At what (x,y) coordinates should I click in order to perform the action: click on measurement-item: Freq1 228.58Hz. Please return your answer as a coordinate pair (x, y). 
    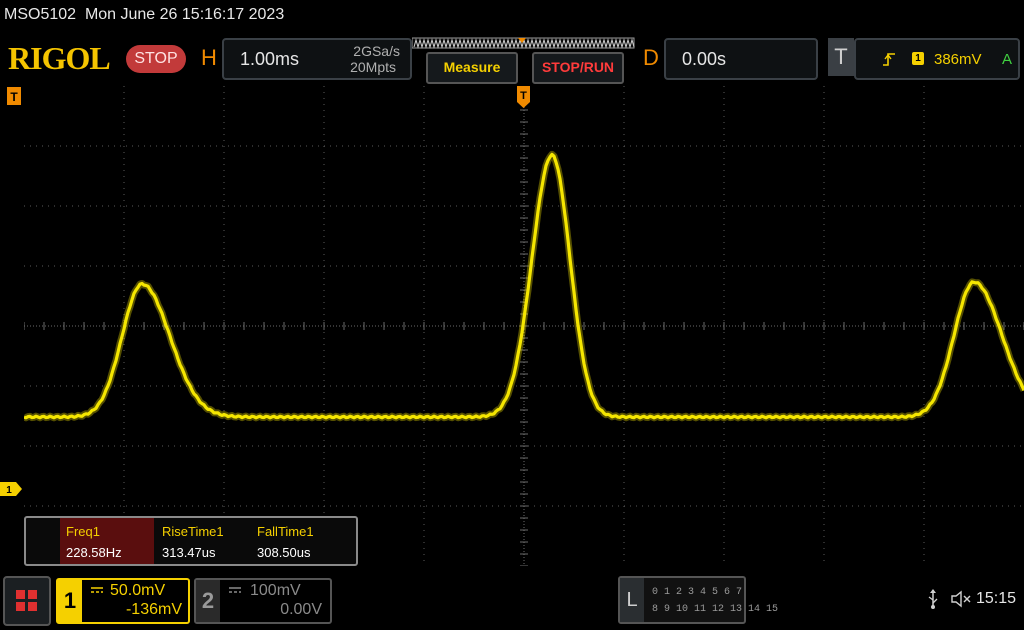
    Looking at the image, I should click on (107, 541).